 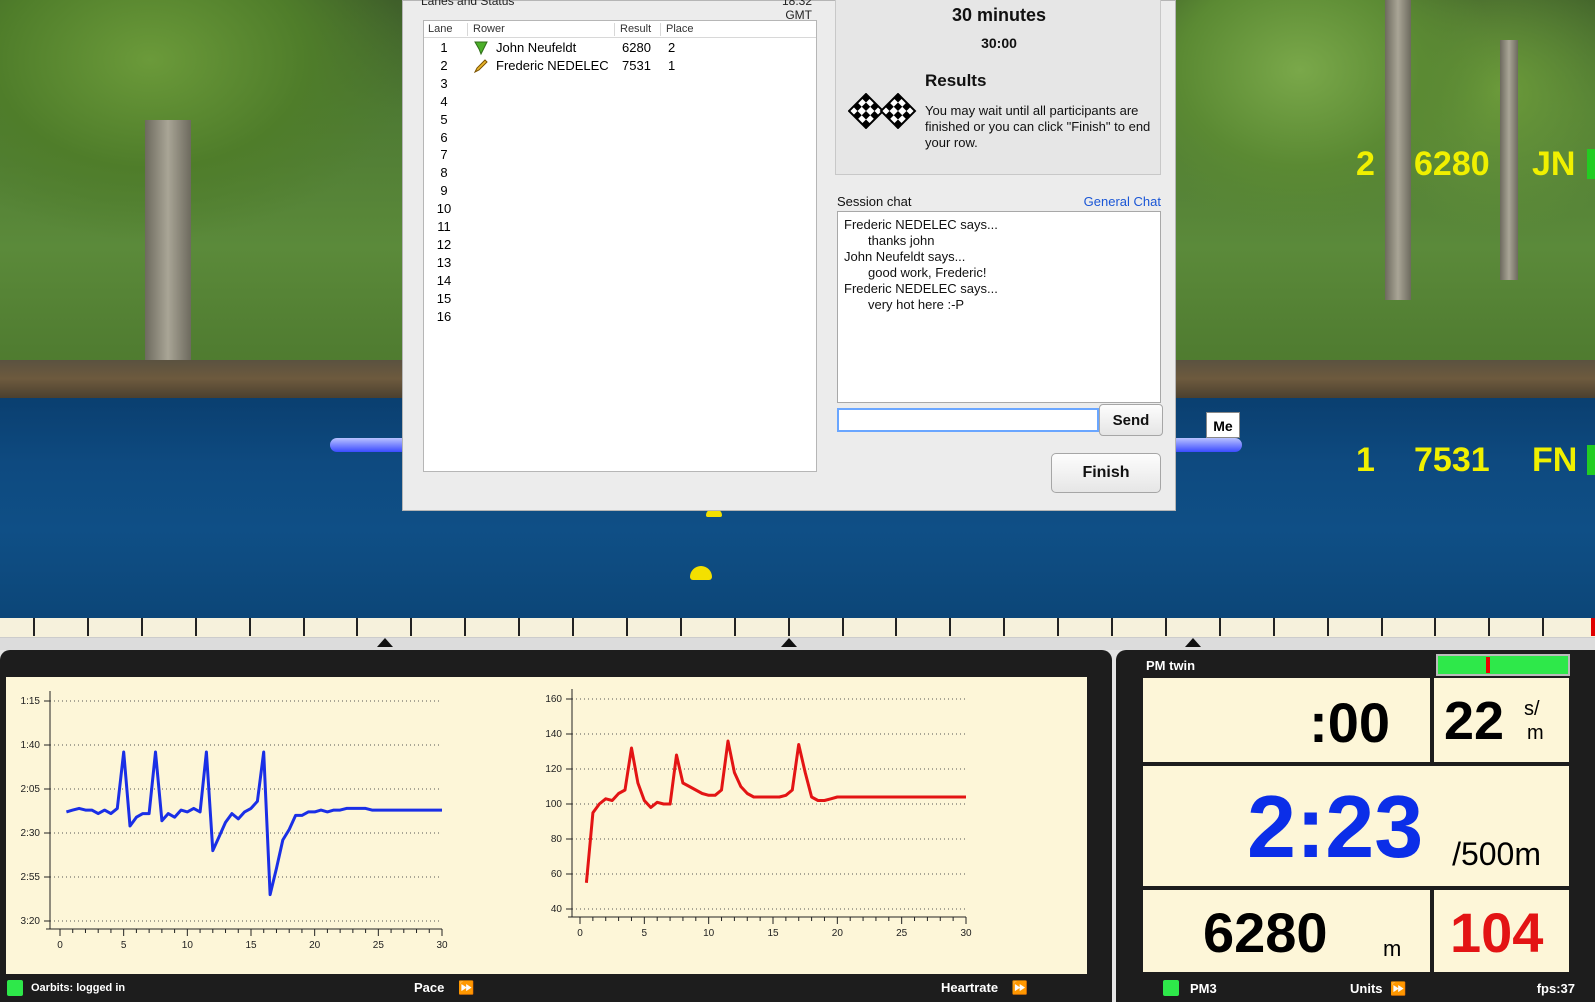 I want to click on table-row: John Neufeldt 6280 2, so click(x=620, y=49).